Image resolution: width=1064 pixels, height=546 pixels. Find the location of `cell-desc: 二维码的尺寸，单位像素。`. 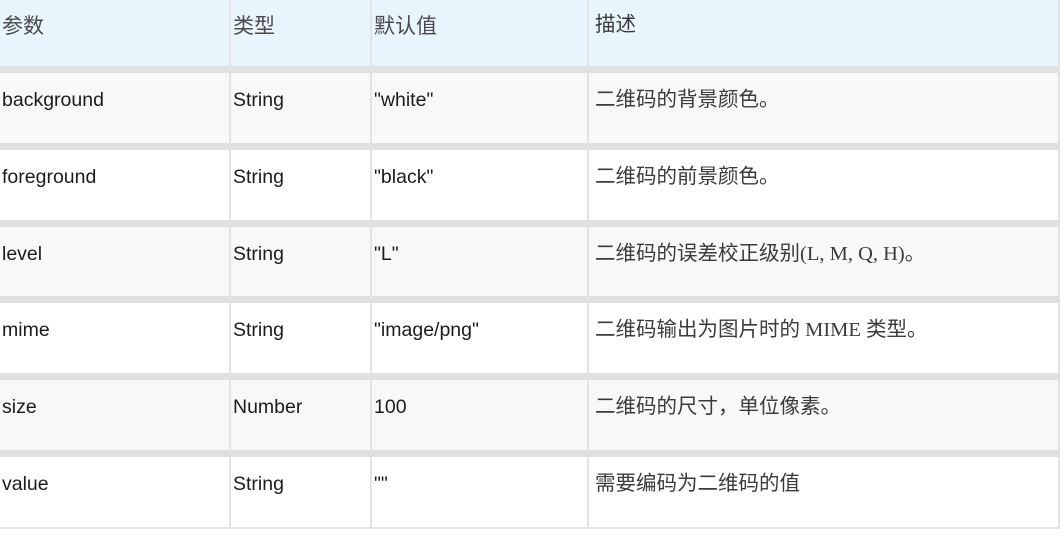

cell-desc: 二维码的尺寸，单位像素。 is located at coordinates (824, 418).